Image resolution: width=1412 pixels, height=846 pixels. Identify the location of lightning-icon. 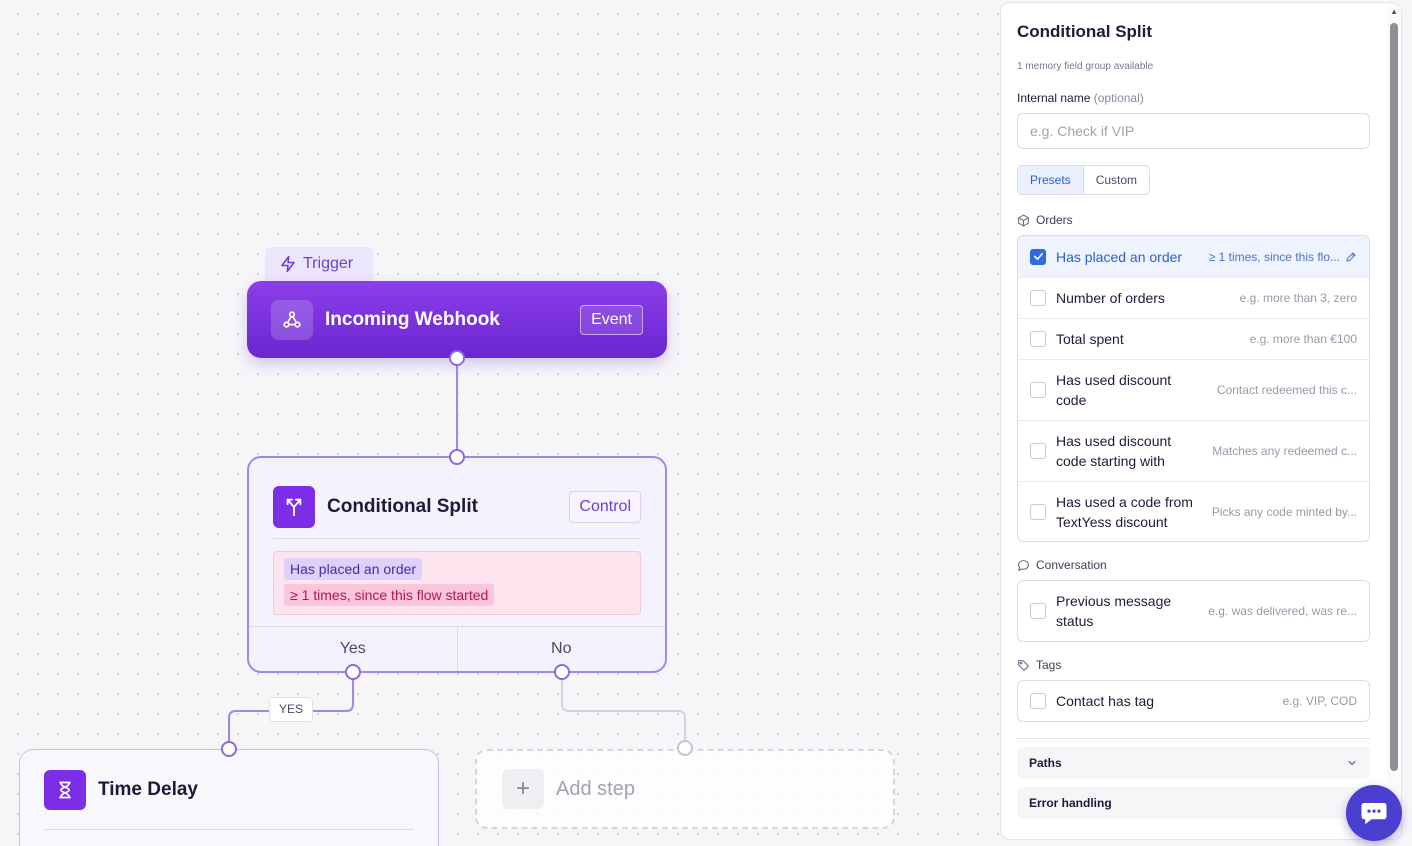
(288, 264).